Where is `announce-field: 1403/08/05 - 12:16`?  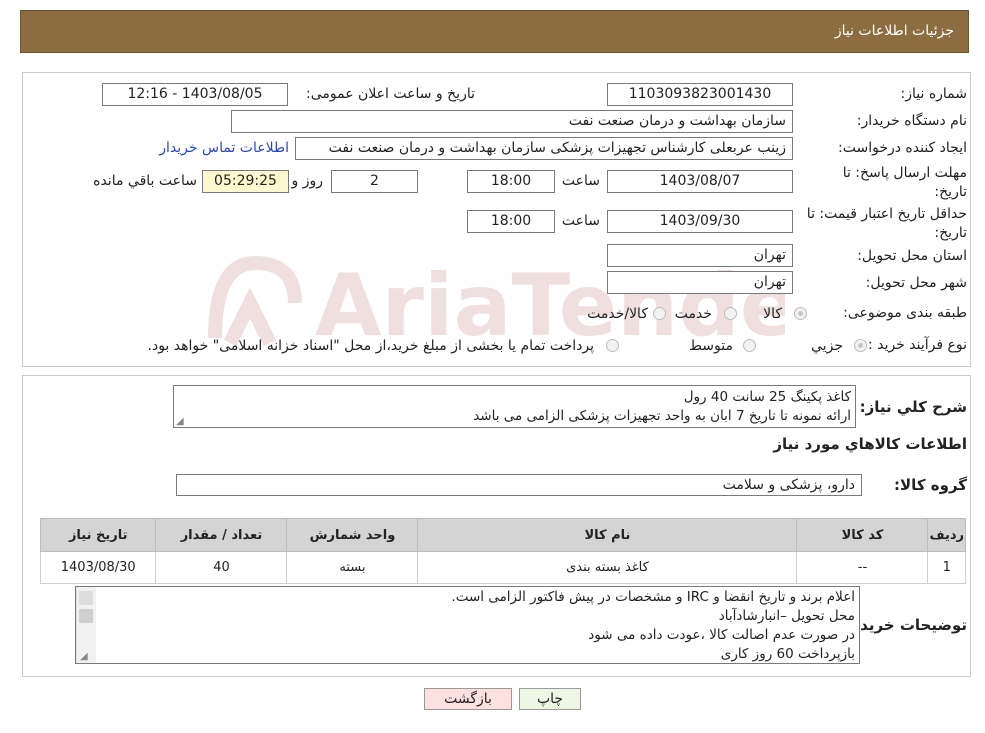
announce-field: 1403/08/05 - 12:16 is located at coordinates (195, 94).